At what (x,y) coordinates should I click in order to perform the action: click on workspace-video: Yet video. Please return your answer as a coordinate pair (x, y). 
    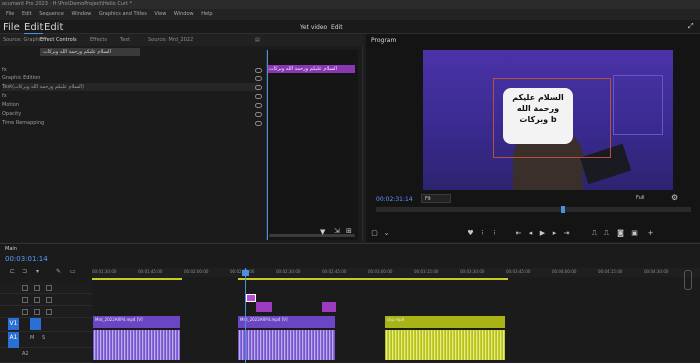
    Looking at the image, I should click on (313, 27).